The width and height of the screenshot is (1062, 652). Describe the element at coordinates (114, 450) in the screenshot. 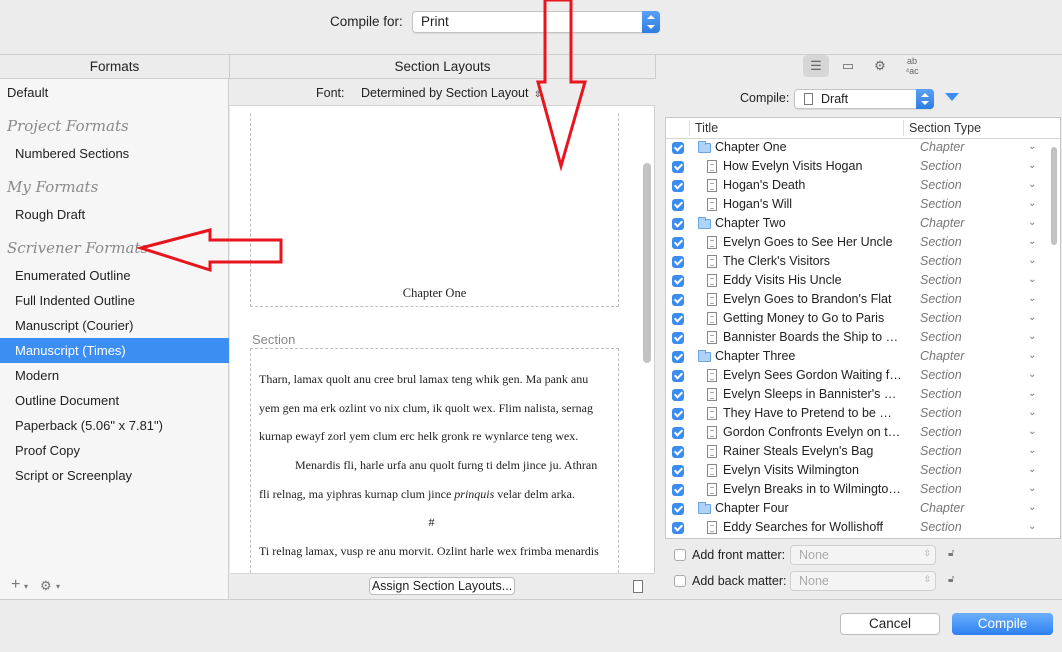

I see `format-item: Proof Copy` at that location.